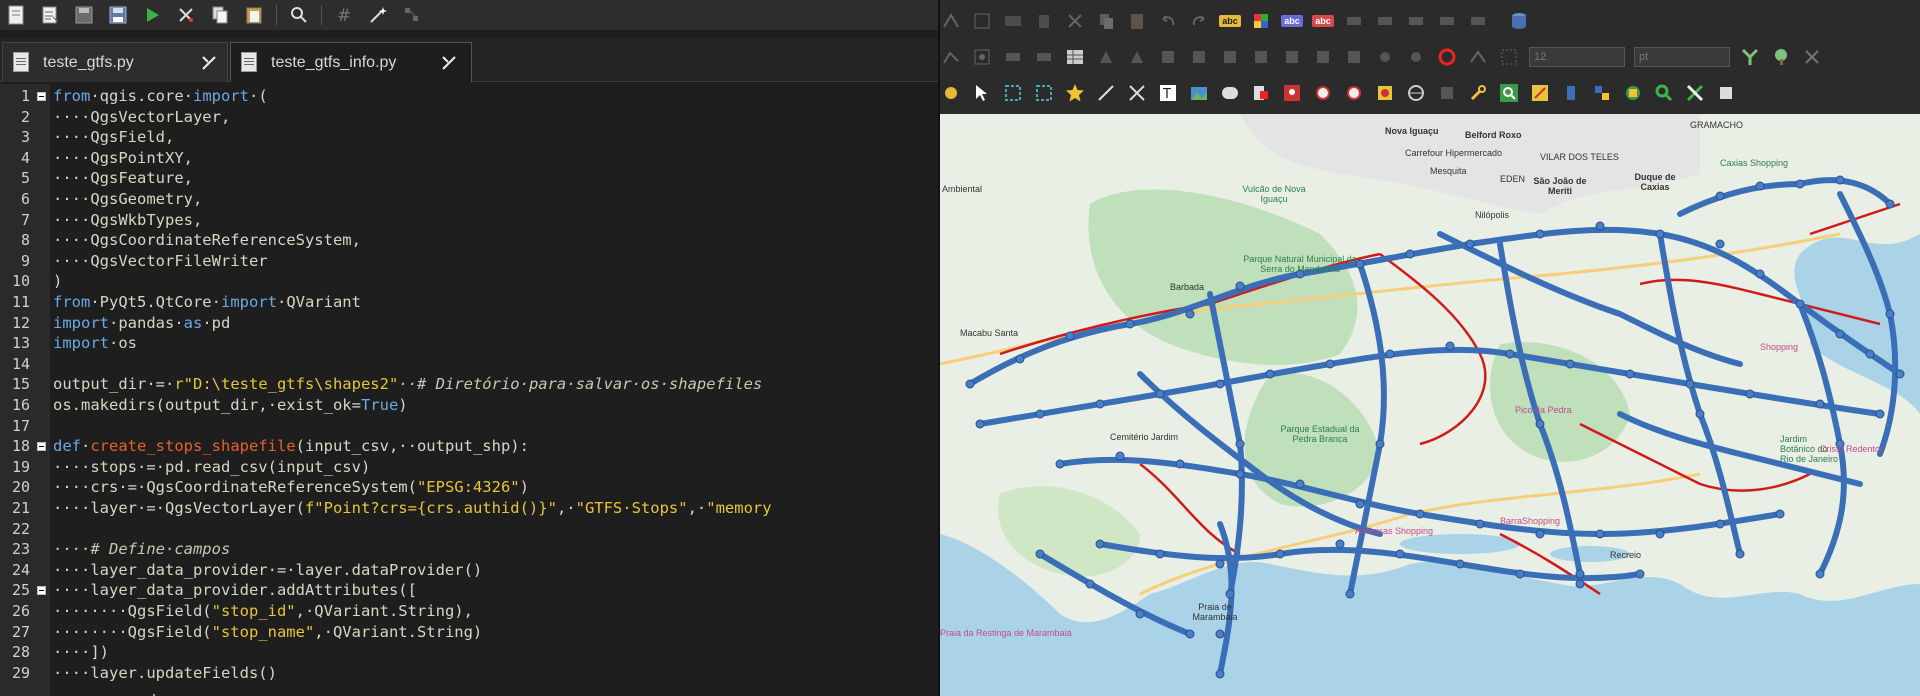 This screenshot has width=1920, height=696. What do you see at coordinates (263, 631) in the screenshot?
I see `code-token: "stop_name"` at bounding box center [263, 631].